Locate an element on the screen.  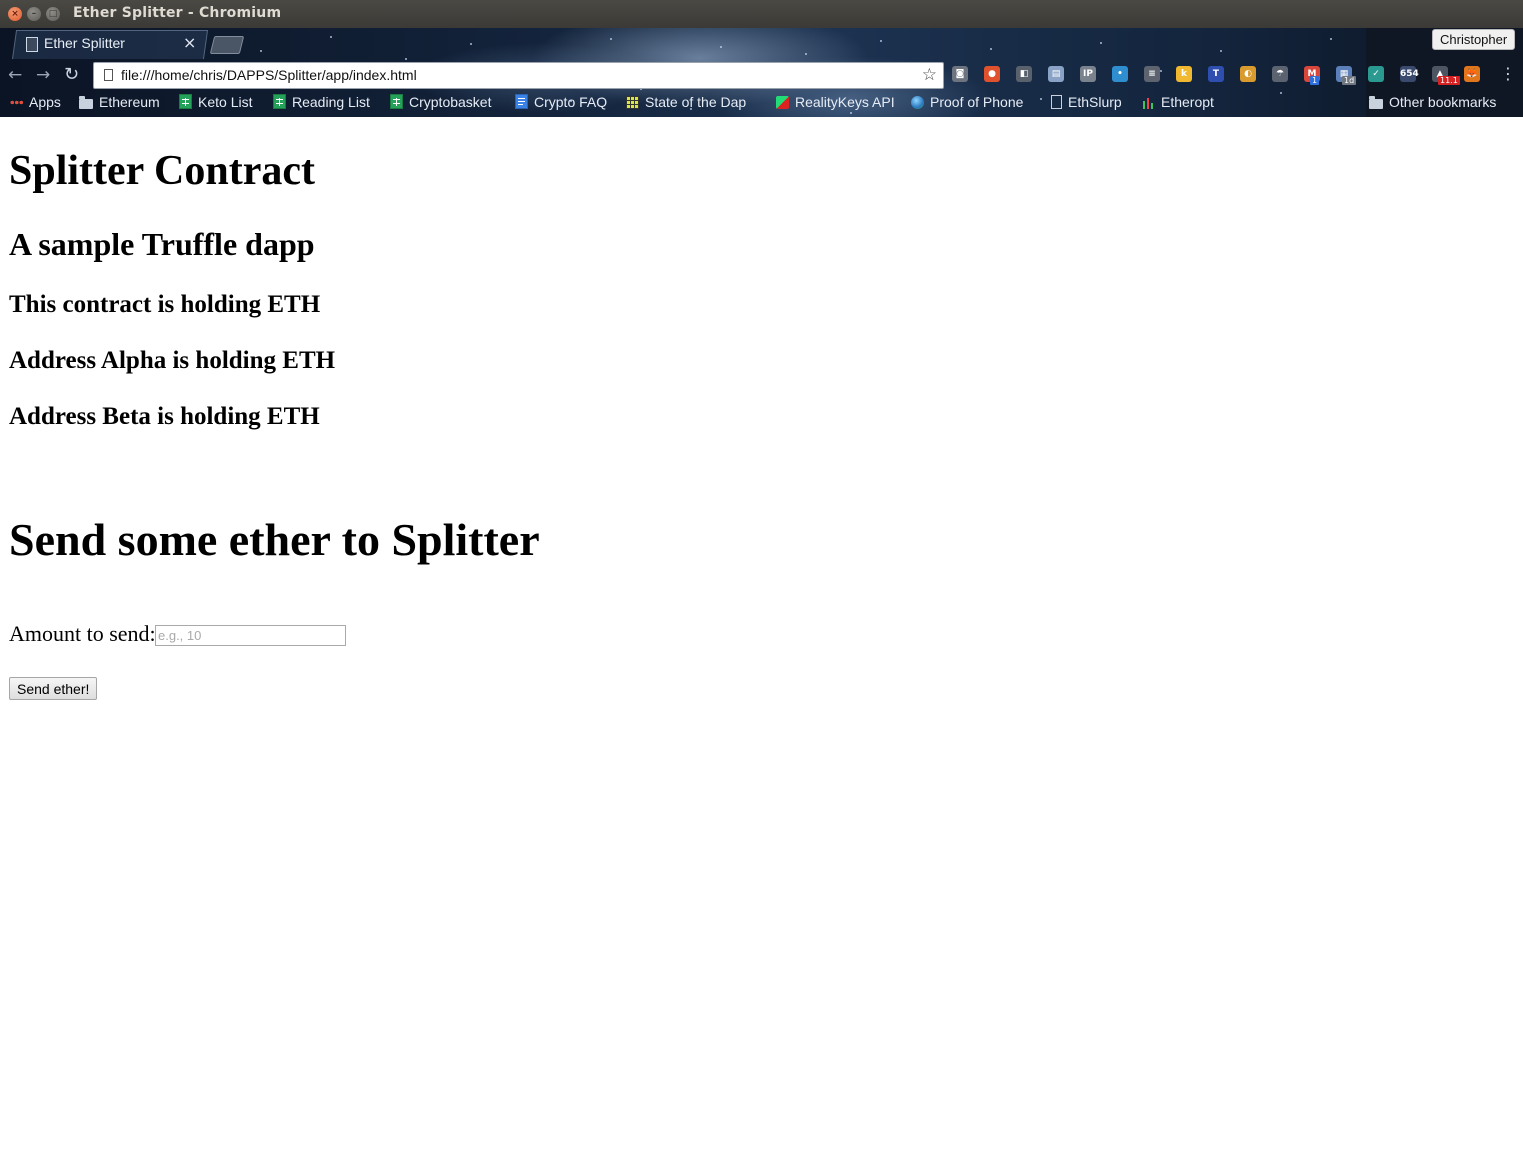
page-subtitle: A sample Truffle dapp is located at coordinates (162, 244).